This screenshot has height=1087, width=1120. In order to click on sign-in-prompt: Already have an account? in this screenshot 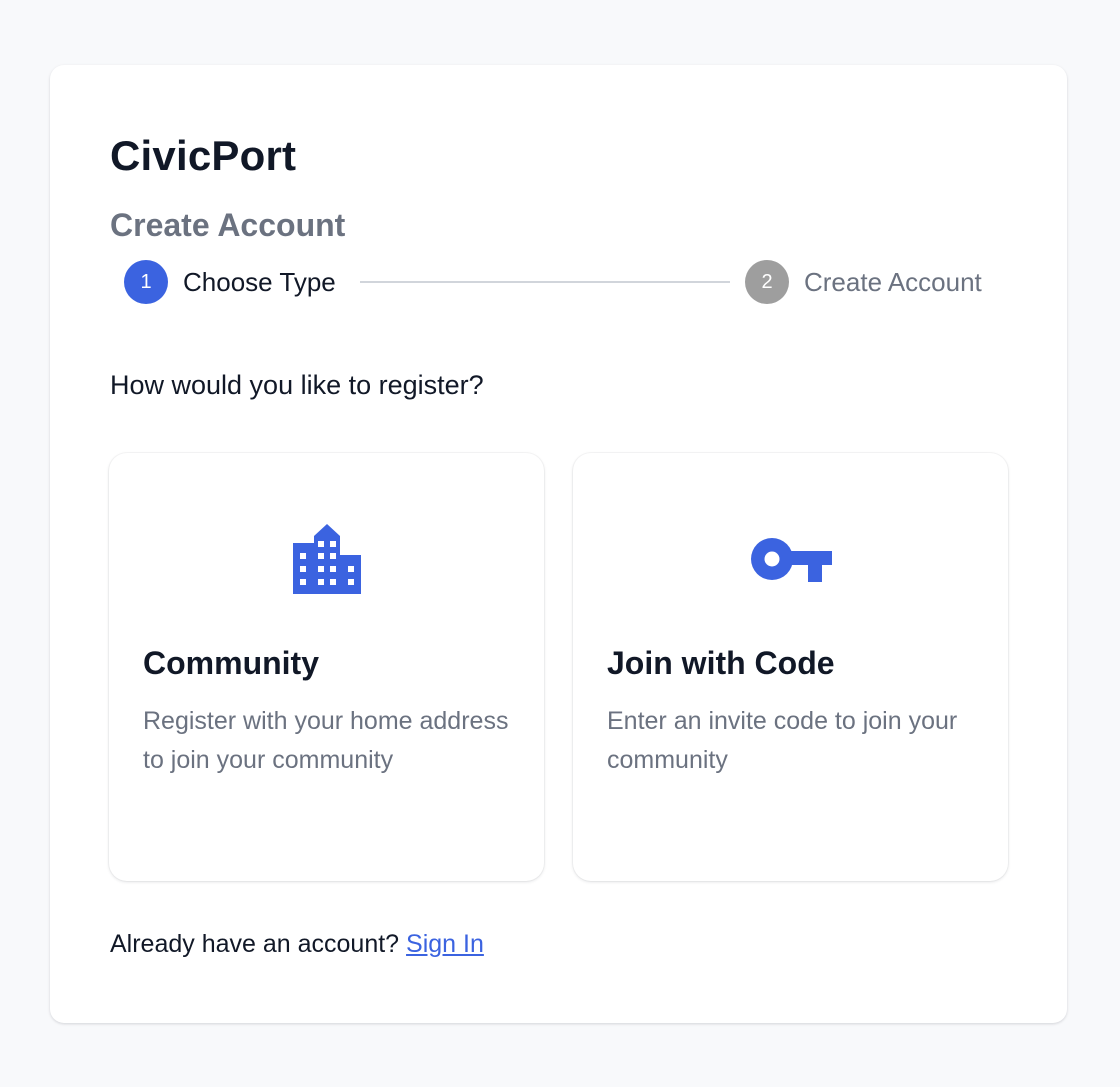, I will do `click(255, 944)`.